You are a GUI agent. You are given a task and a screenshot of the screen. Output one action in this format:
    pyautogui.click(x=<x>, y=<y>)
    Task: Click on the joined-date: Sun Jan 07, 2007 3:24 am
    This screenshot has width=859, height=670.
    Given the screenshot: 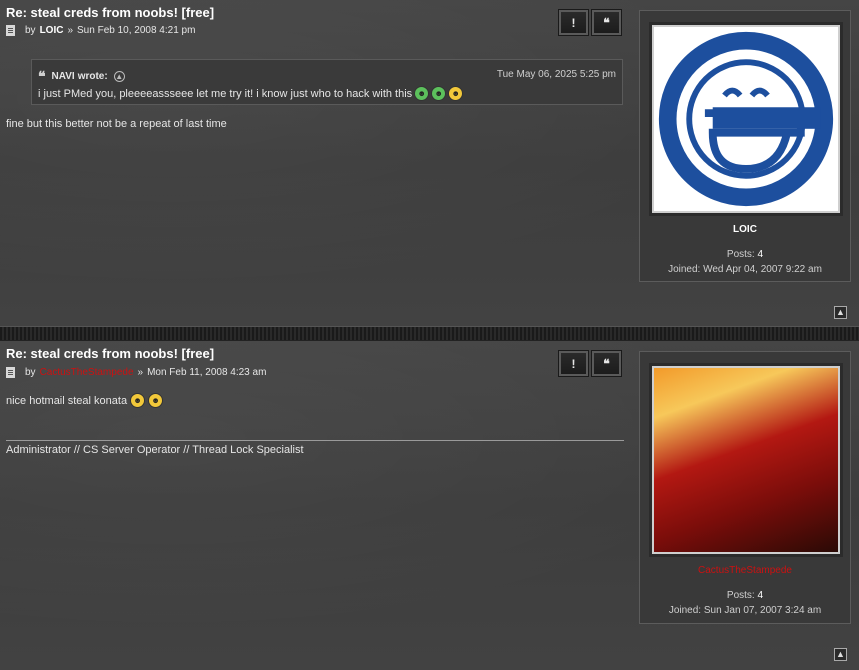 What is the action you would take?
    pyautogui.click(x=762, y=610)
    